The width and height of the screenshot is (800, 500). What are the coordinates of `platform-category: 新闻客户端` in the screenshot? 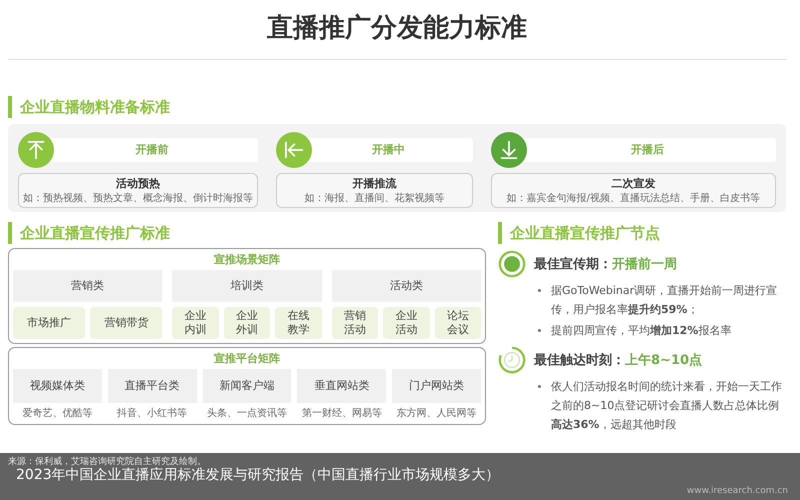 It's located at (247, 386).